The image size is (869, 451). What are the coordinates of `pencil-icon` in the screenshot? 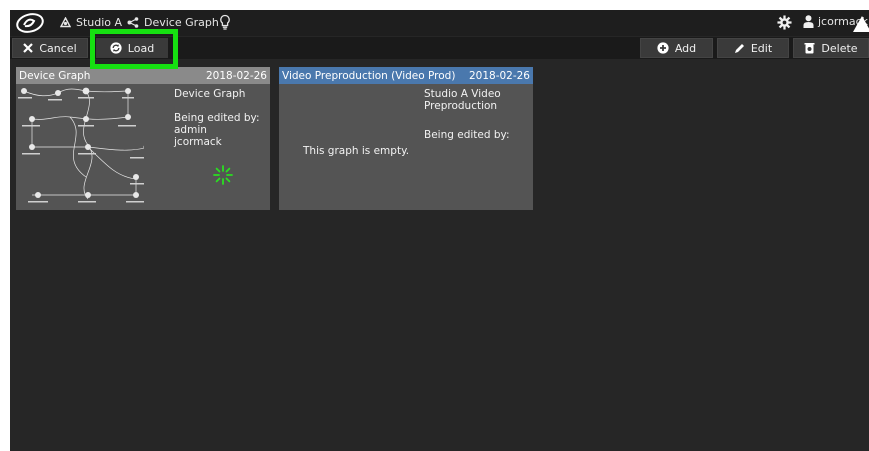 It's located at (739, 48).